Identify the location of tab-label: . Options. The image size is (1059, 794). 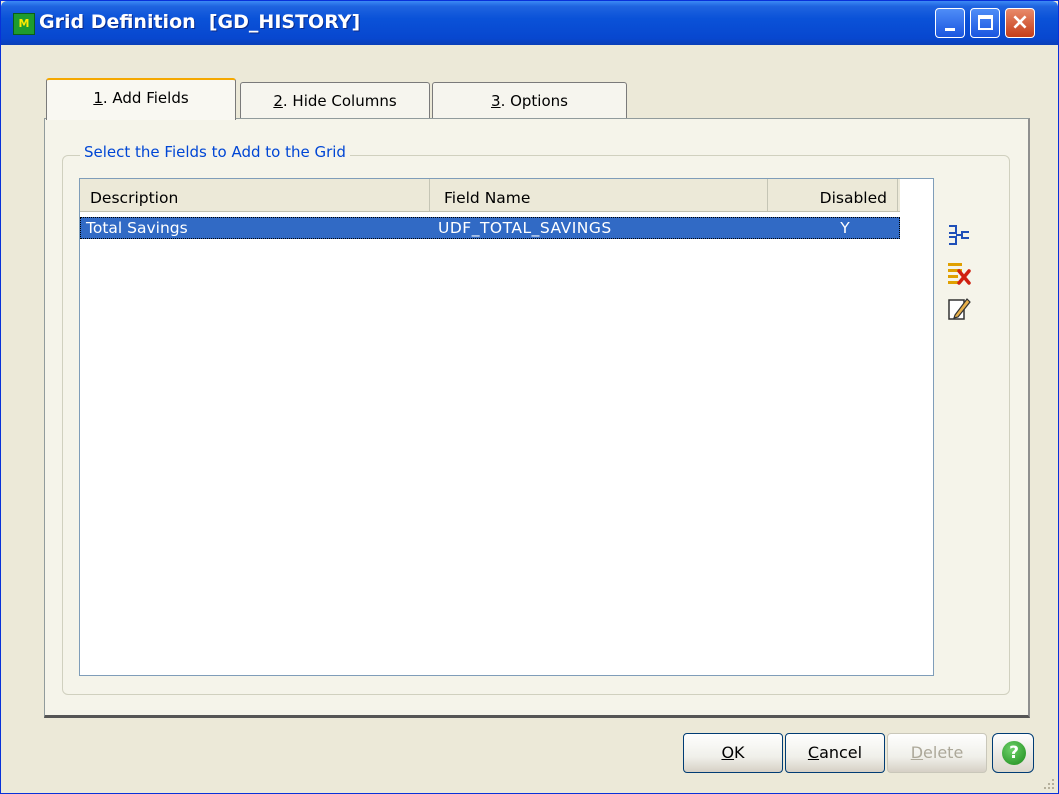
(534, 101).